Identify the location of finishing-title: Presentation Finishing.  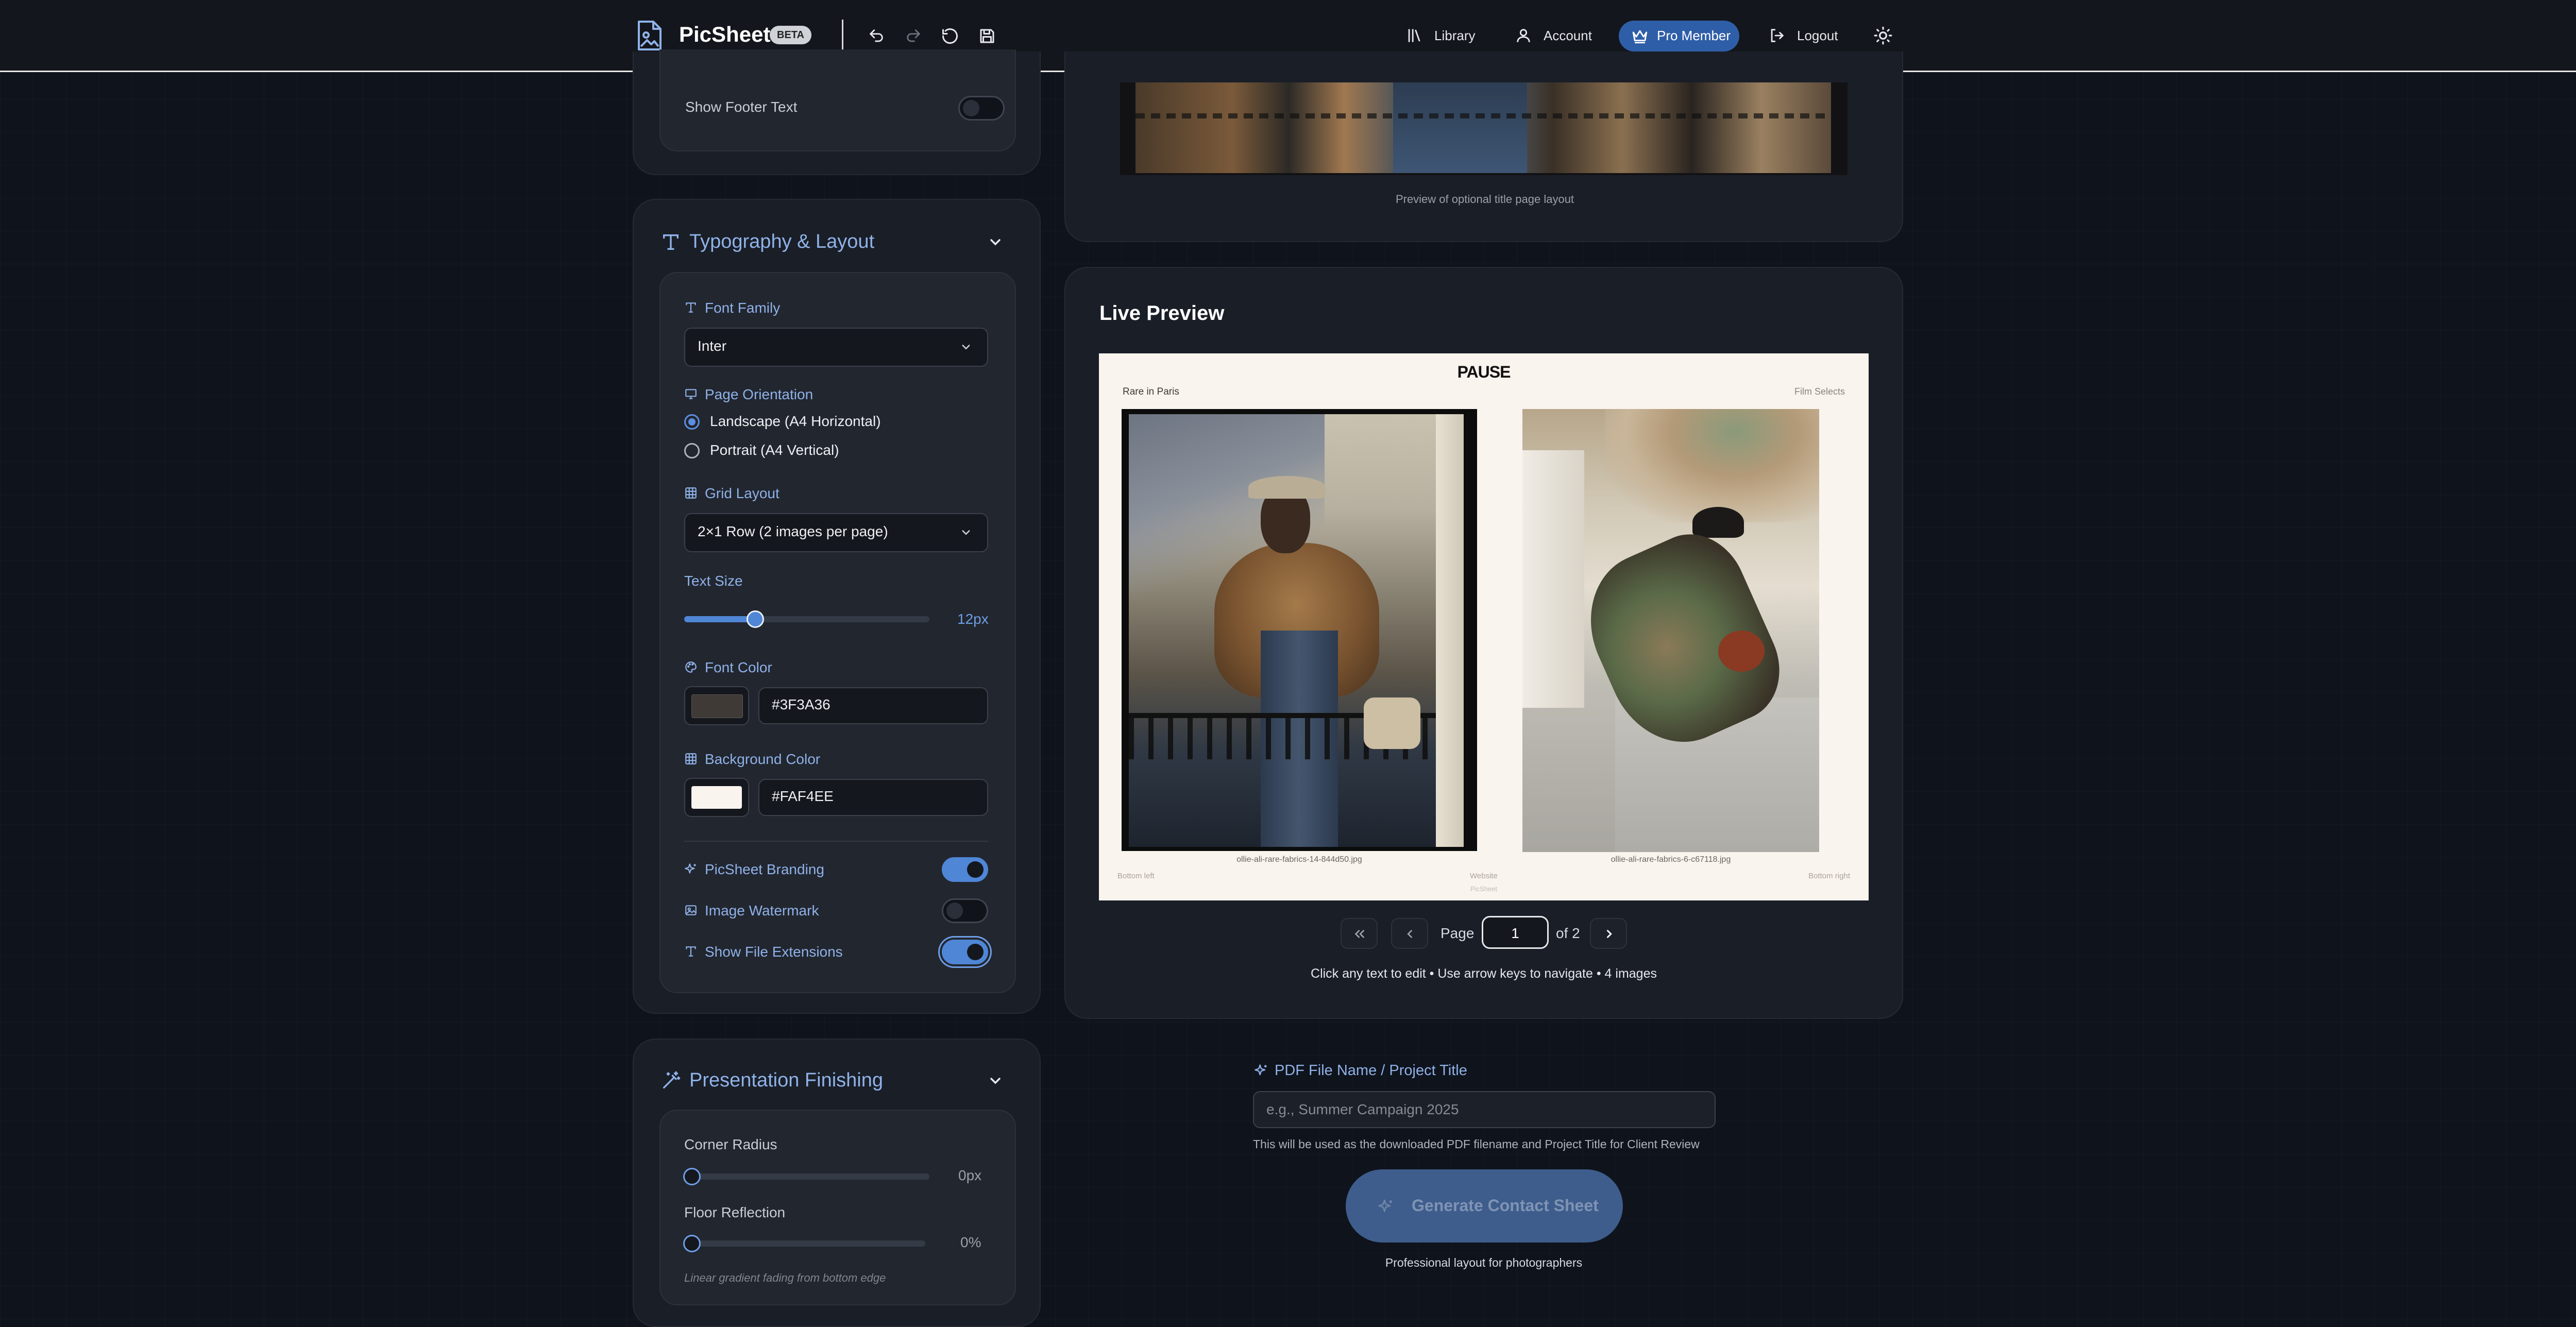
(786, 1080).